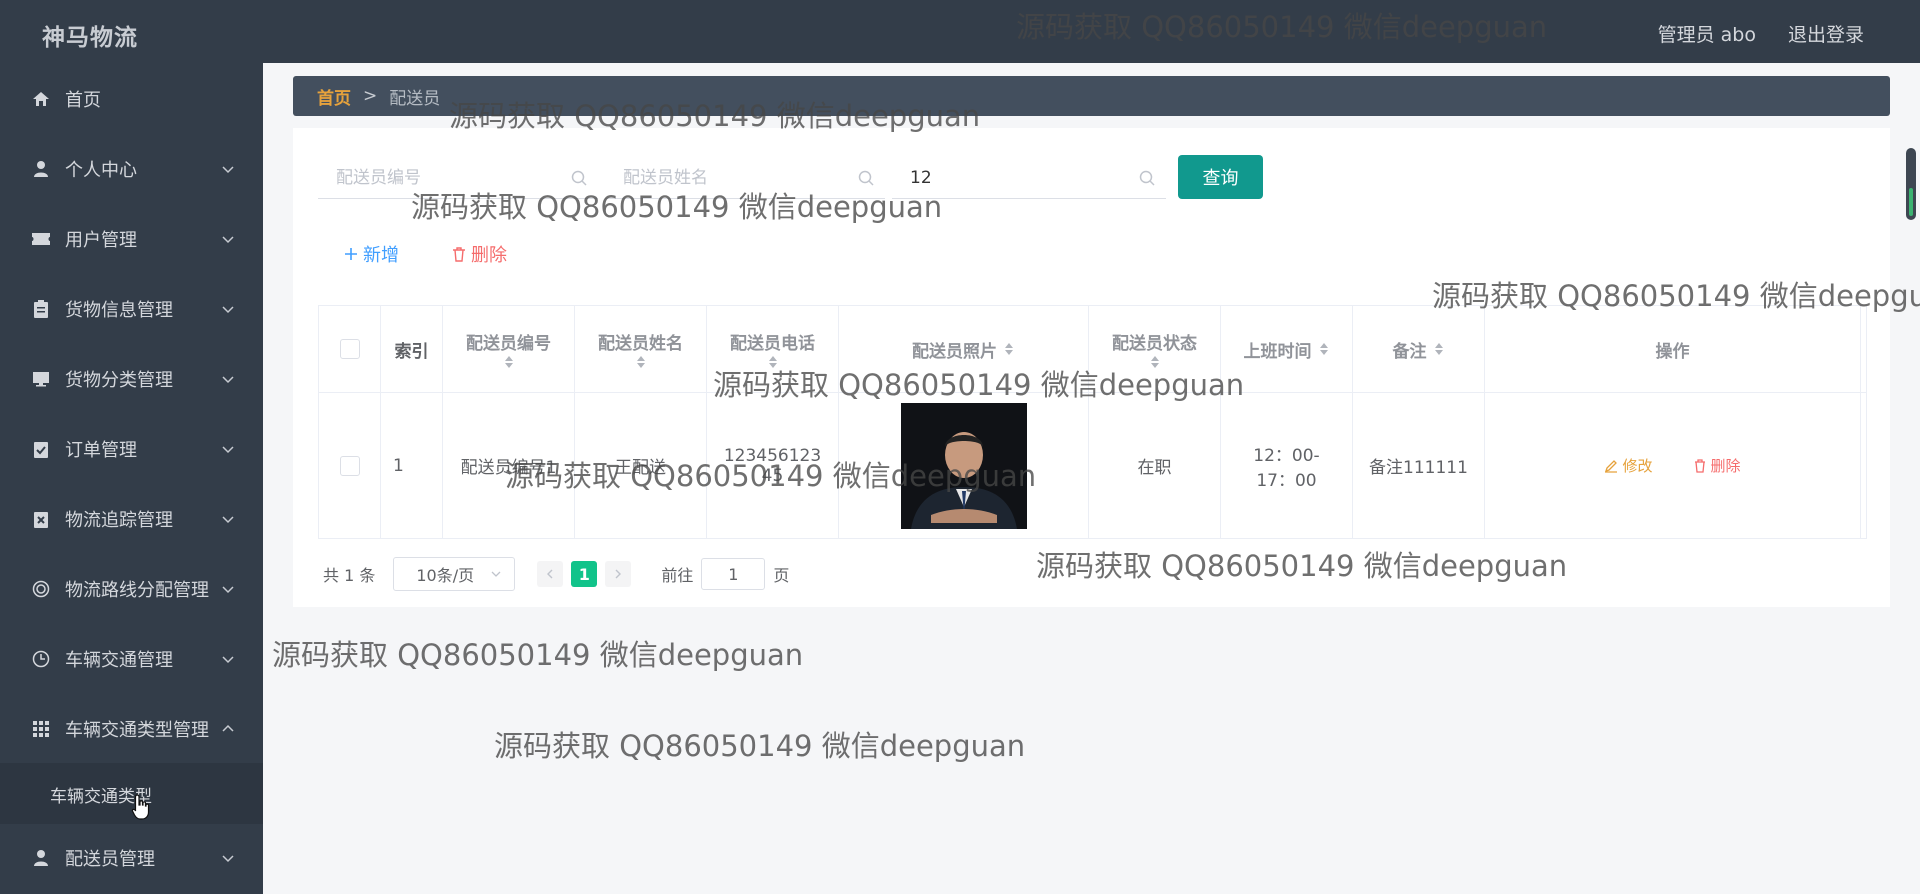  What do you see at coordinates (349, 575) in the screenshot?
I see `total-count: 共 1 条` at bounding box center [349, 575].